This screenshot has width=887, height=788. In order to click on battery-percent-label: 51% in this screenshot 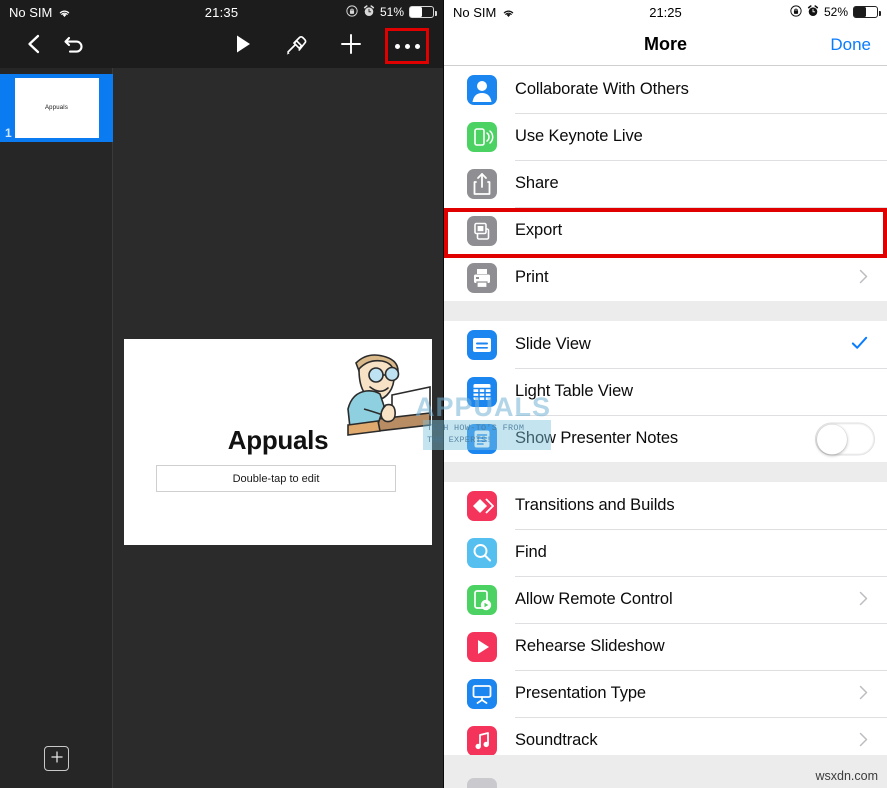, I will do `click(391, 12)`.